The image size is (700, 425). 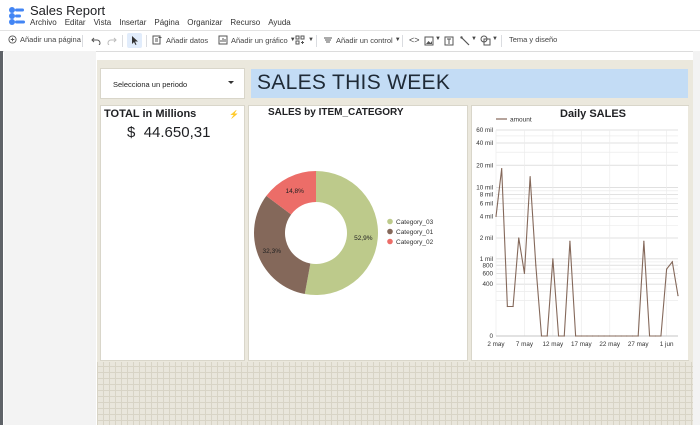 I want to click on add-control-icon, so click(x=328, y=40).